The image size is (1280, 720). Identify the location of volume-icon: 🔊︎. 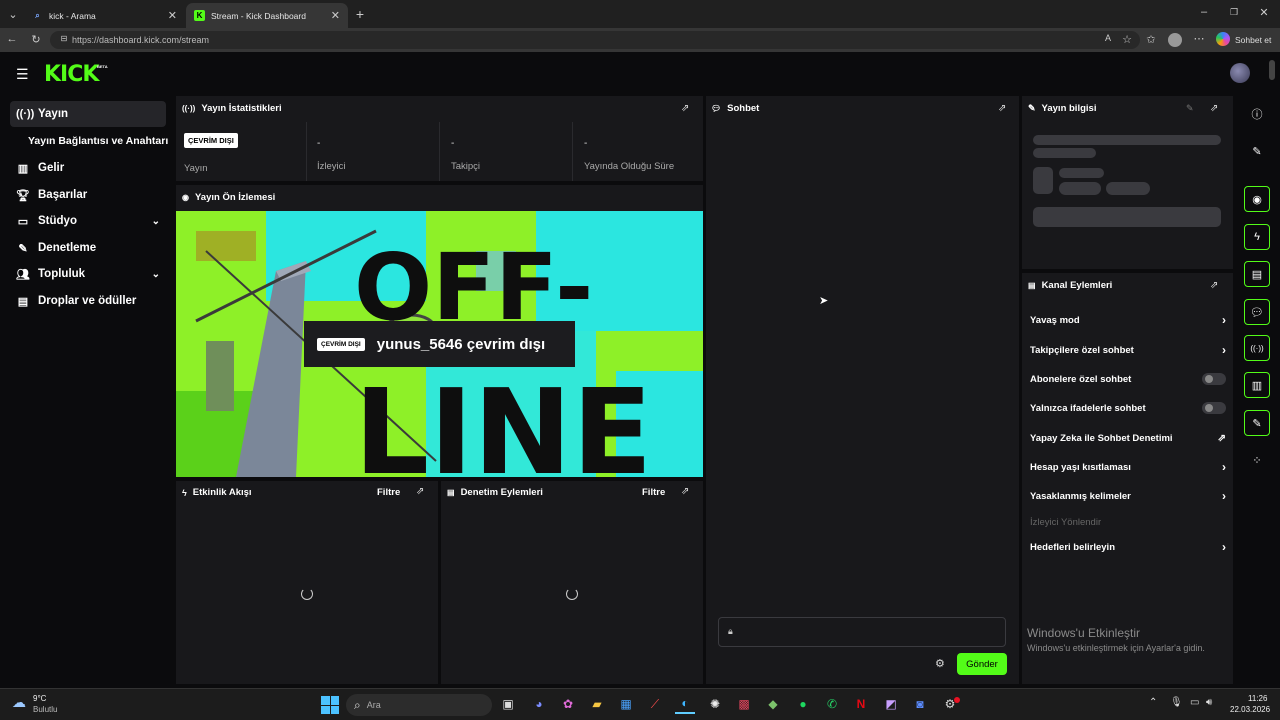
(1209, 702).